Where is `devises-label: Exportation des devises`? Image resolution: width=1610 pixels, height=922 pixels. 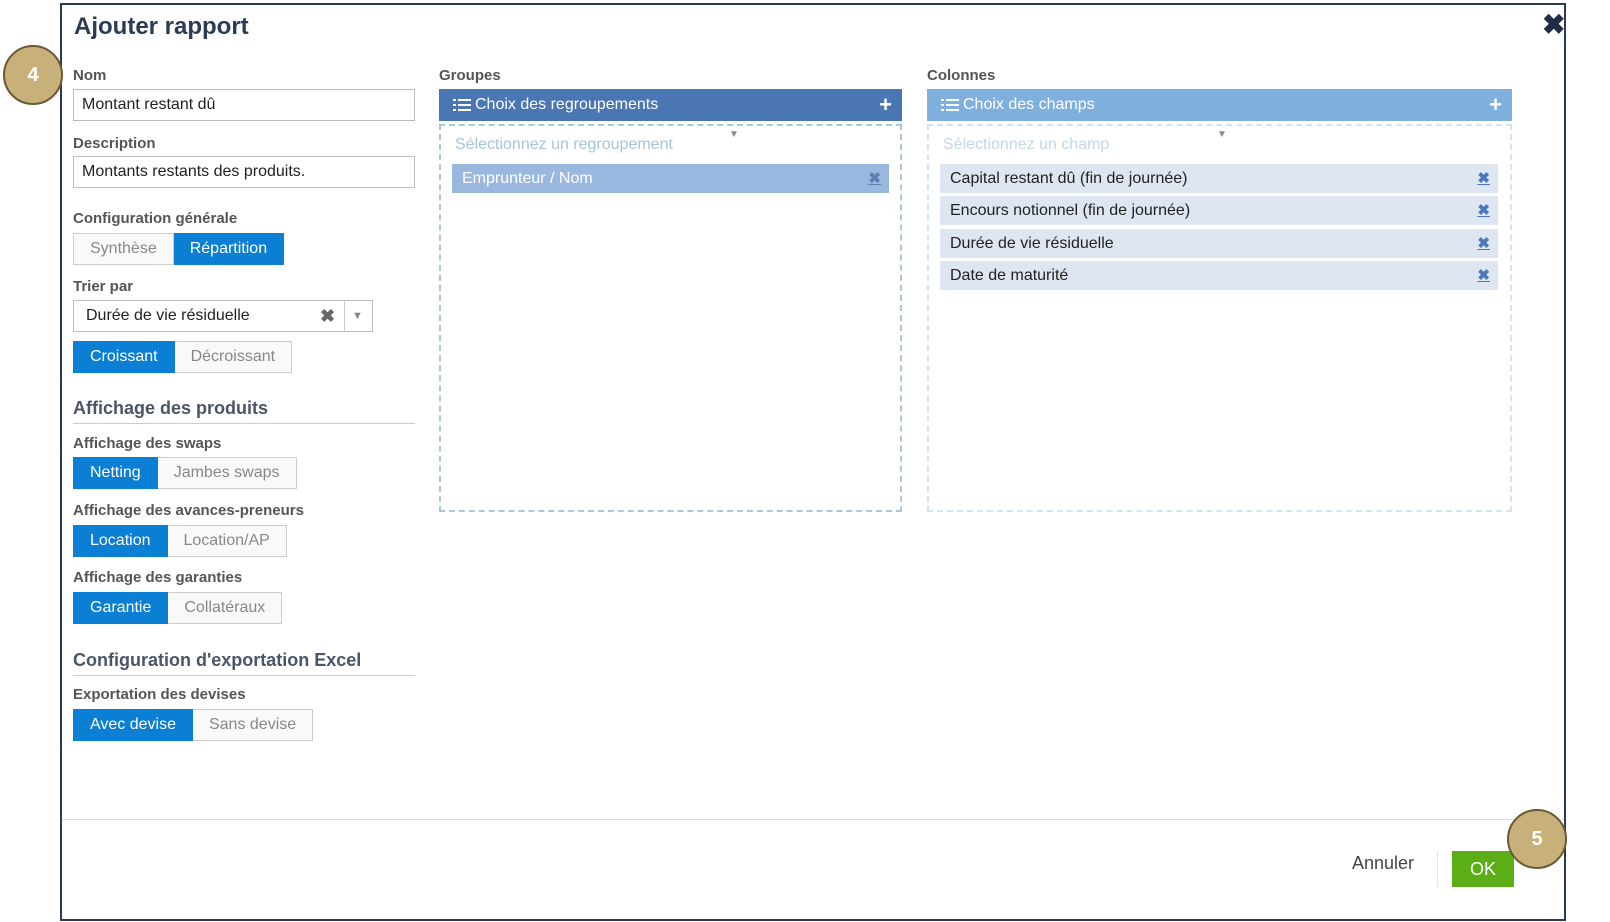
devises-label: Exportation des devises is located at coordinates (159, 694).